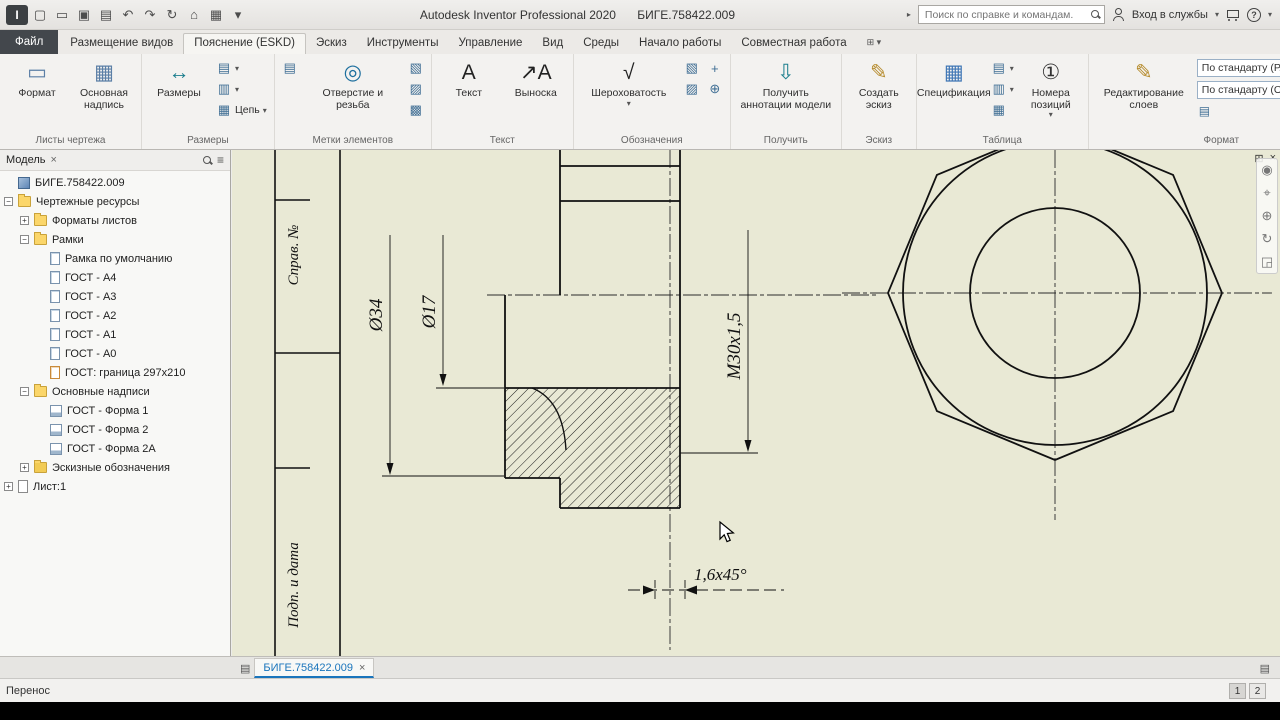 Image resolution: width=1280 pixels, height=720 pixels. I want to click on chamfer-note-button: ▧, so click(416, 68).